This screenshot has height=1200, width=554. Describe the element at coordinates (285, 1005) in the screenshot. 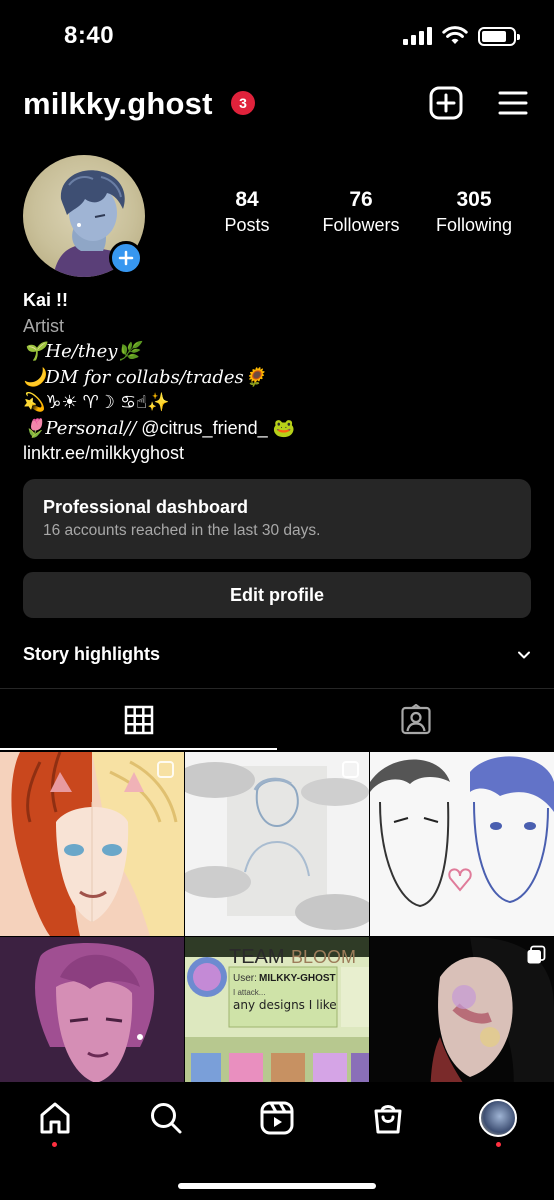

I see `attack-text: any designs I like` at that location.